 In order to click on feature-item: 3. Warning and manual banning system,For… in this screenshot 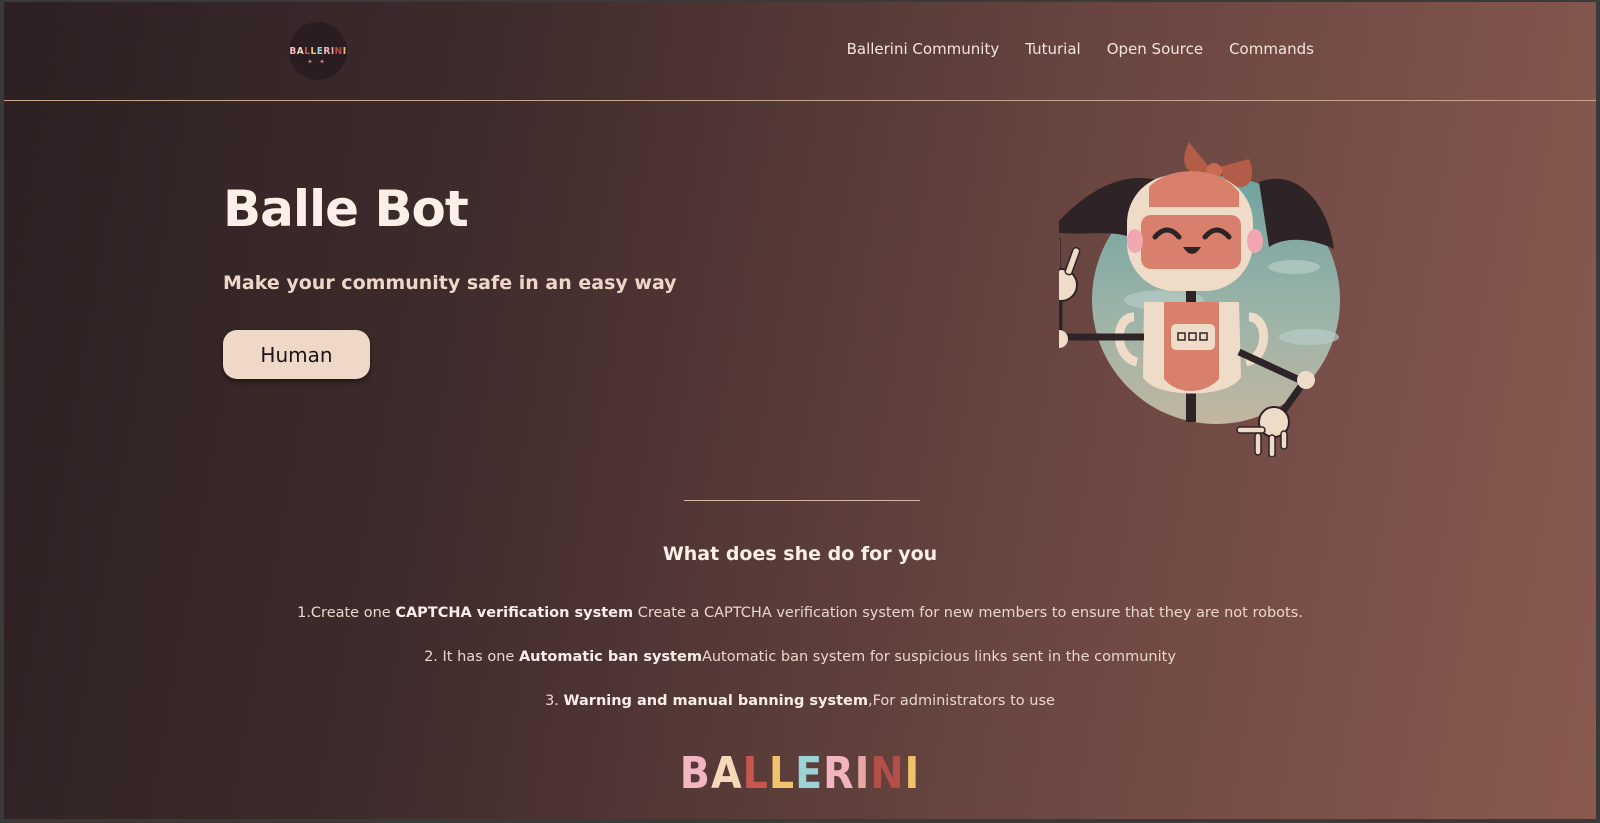, I will do `click(800, 714)`.